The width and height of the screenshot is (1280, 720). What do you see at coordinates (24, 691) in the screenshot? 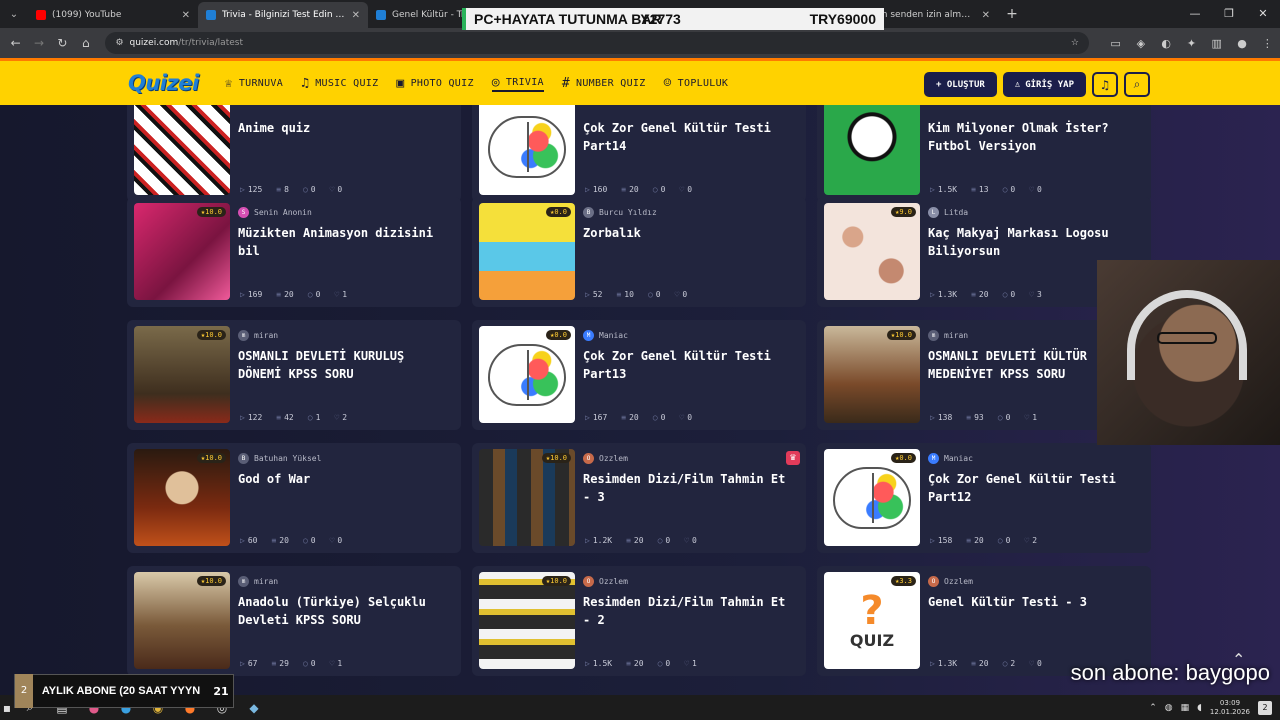
I see `sub-count-left: 2` at bounding box center [24, 691].